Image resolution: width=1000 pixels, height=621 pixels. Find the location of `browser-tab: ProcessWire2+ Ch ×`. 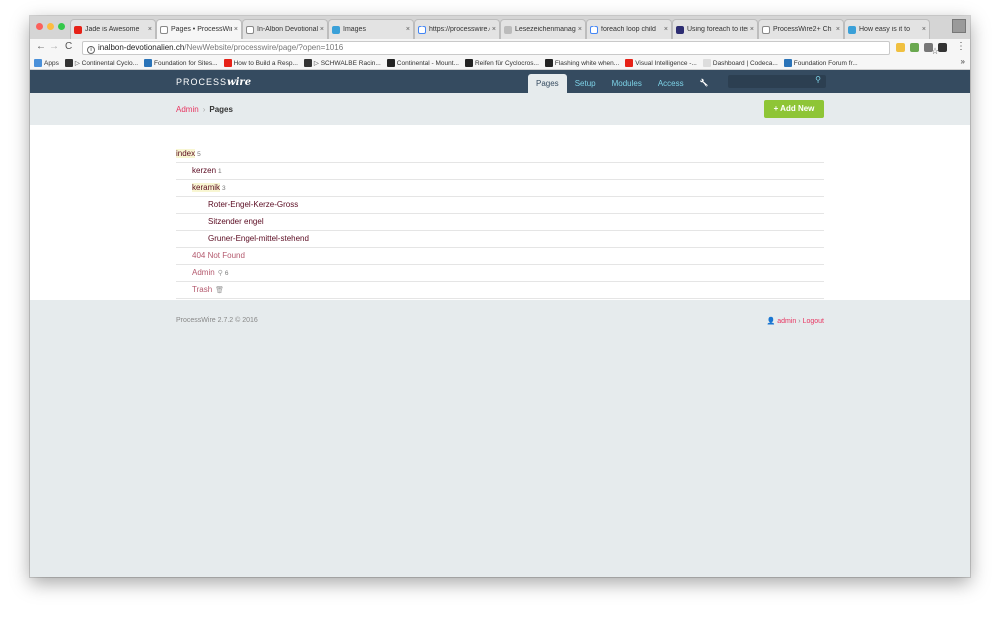

browser-tab: ProcessWire2+ Ch × is located at coordinates (801, 29).